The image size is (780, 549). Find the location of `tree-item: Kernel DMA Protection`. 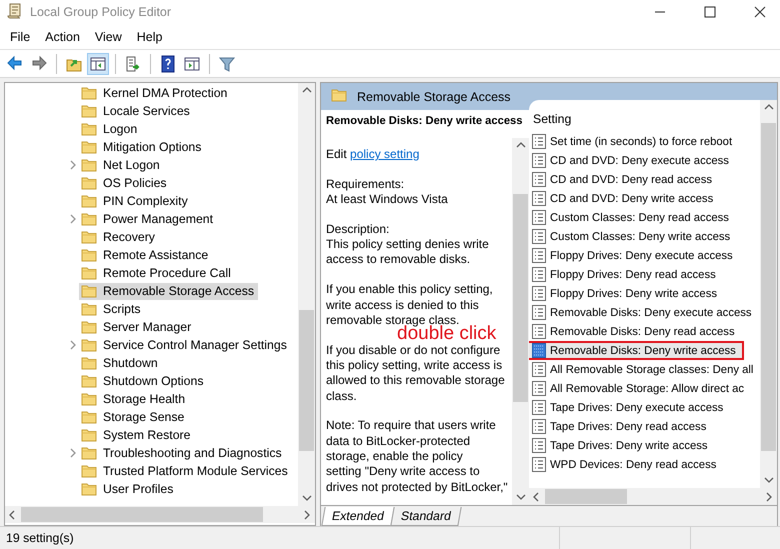

tree-item: Kernel DMA Protection is located at coordinates (167, 93).